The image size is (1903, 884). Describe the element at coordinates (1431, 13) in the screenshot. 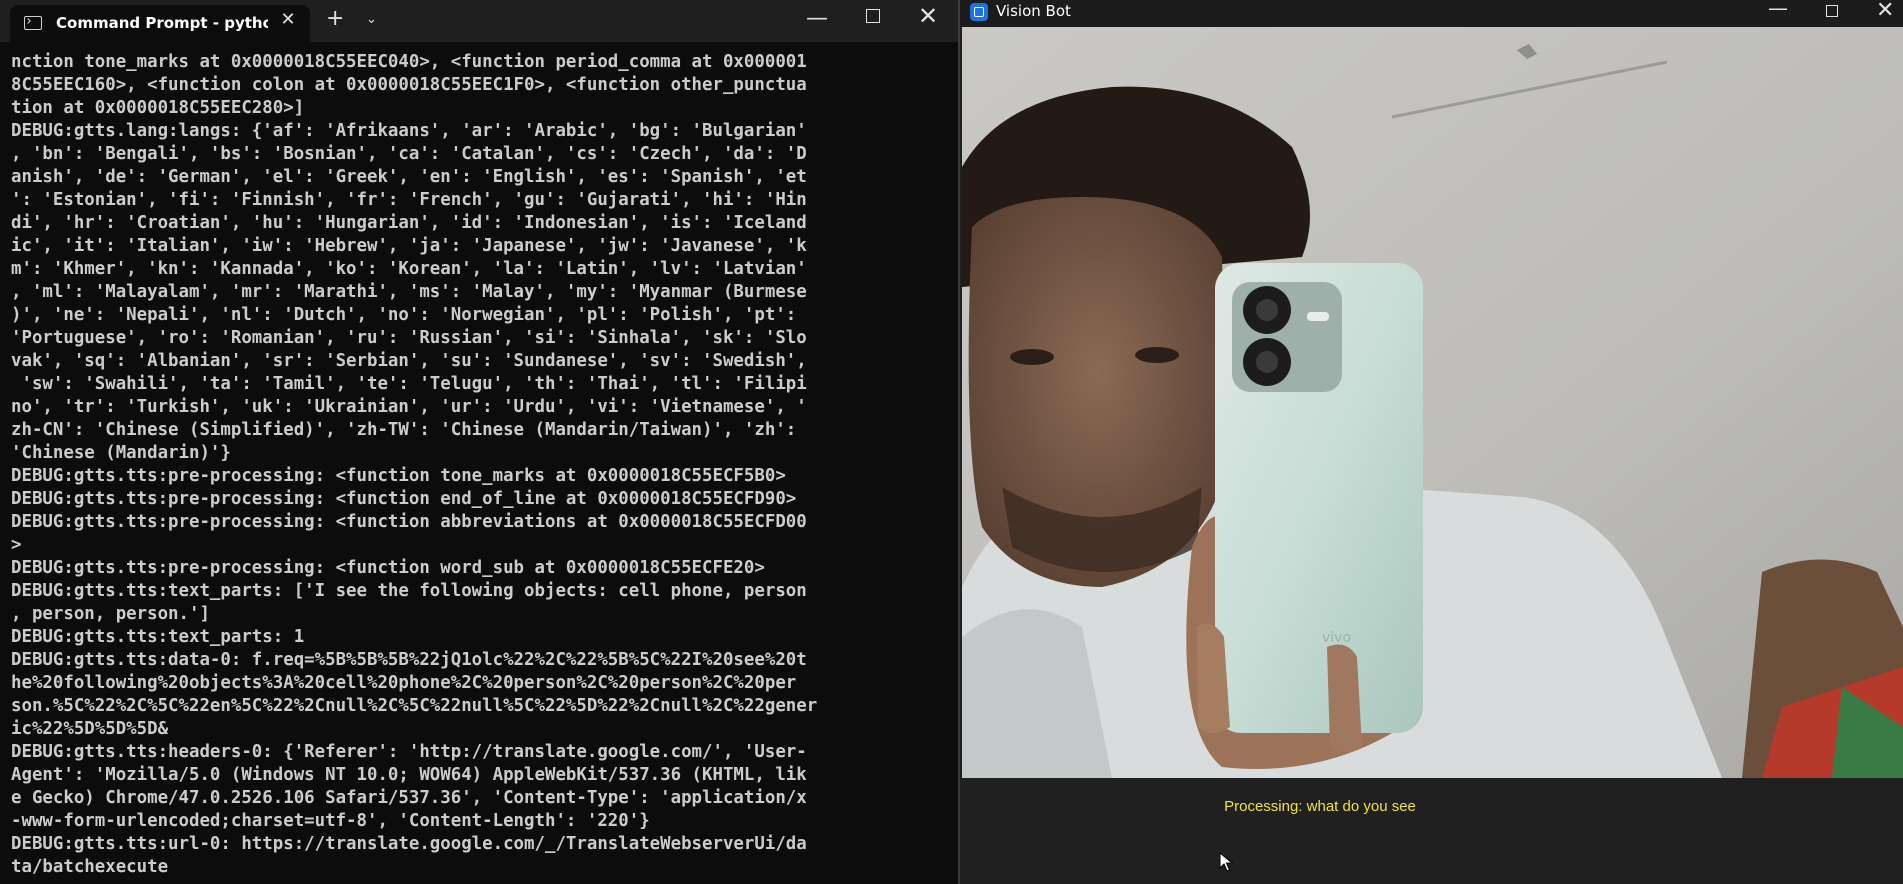

I see `vision-bot-titlebar: Vision Bot — ✕` at that location.